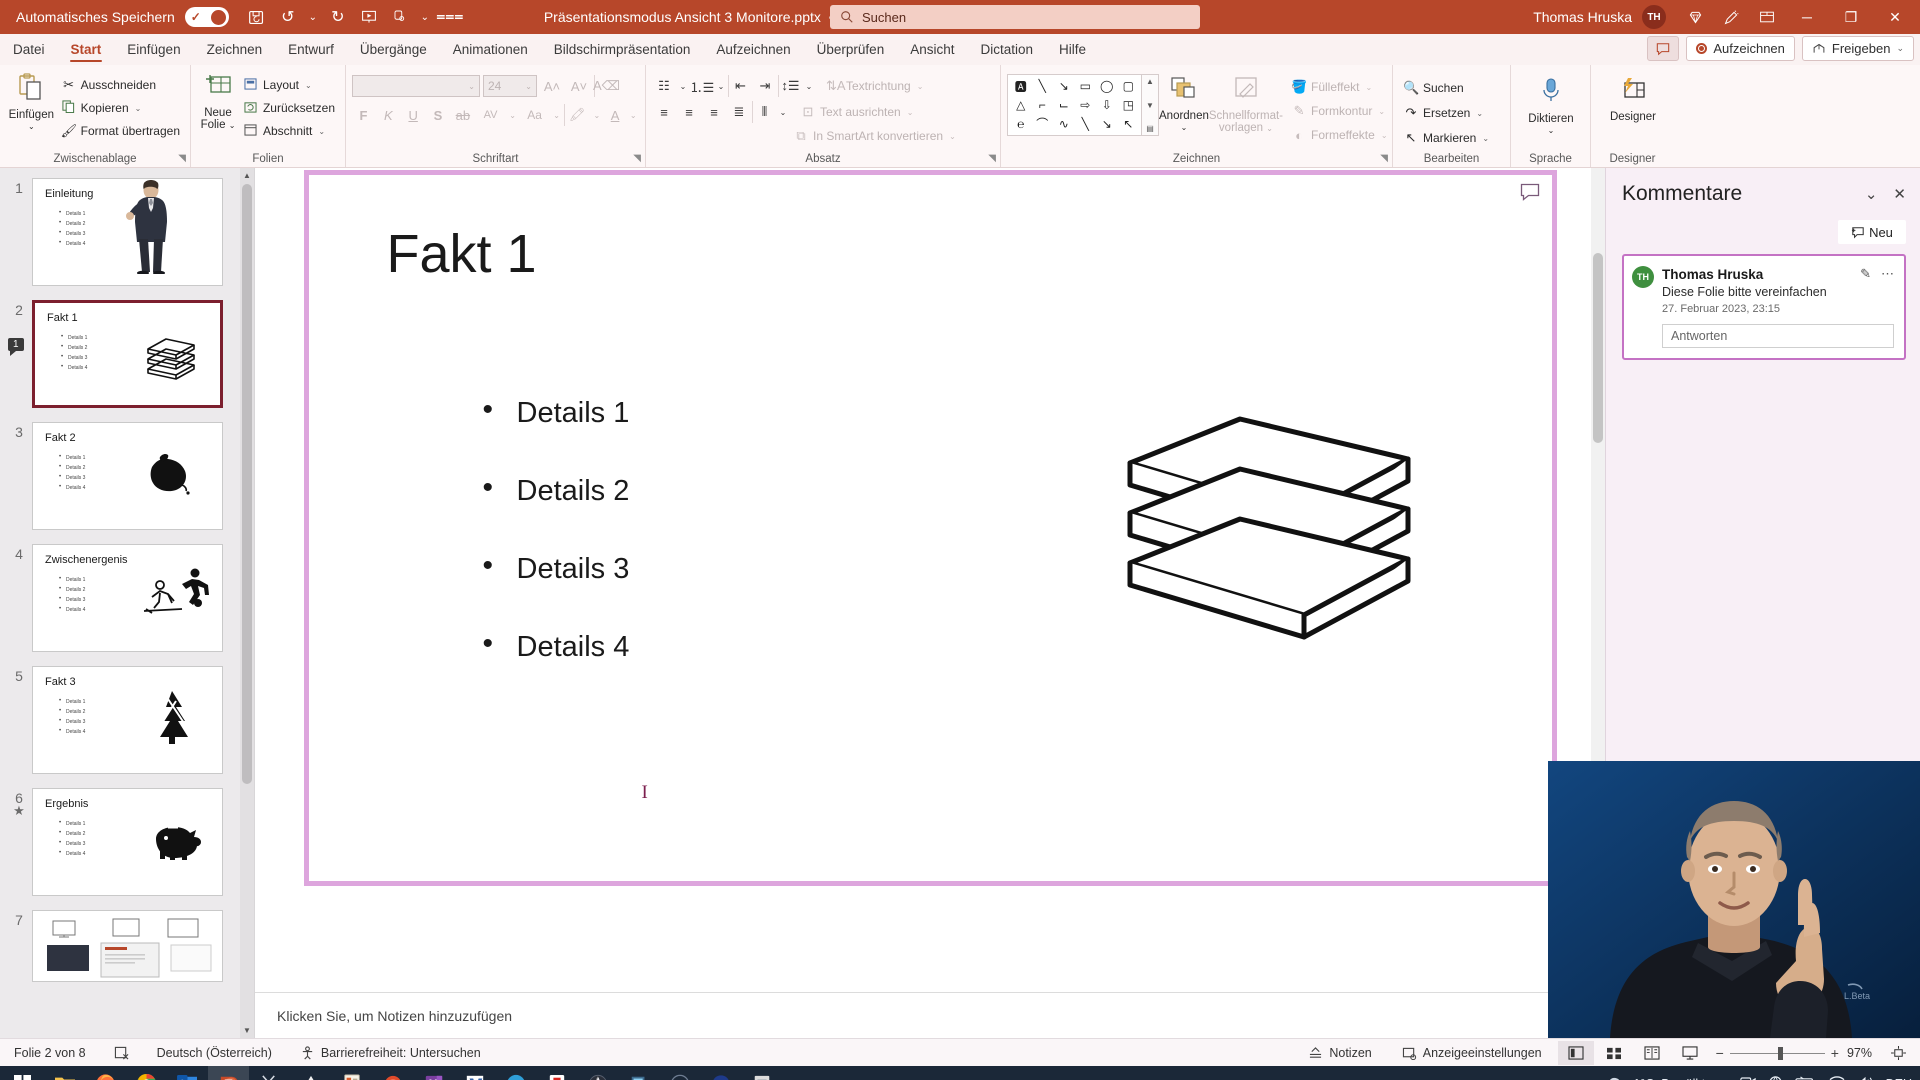 This screenshot has height=1080, width=1920. Describe the element at coordinates (462, 115) in the screenshot. I see `strikethrough-button: ab` at that location.